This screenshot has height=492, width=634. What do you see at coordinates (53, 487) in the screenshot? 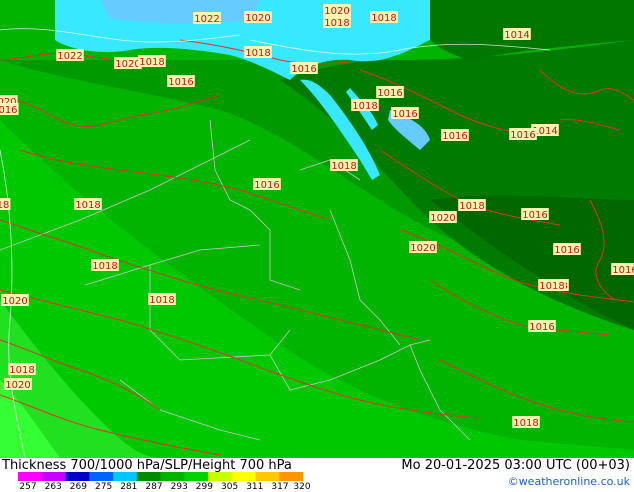
I see `ramp-tick-label: 263` at bounding box center [53, 487].